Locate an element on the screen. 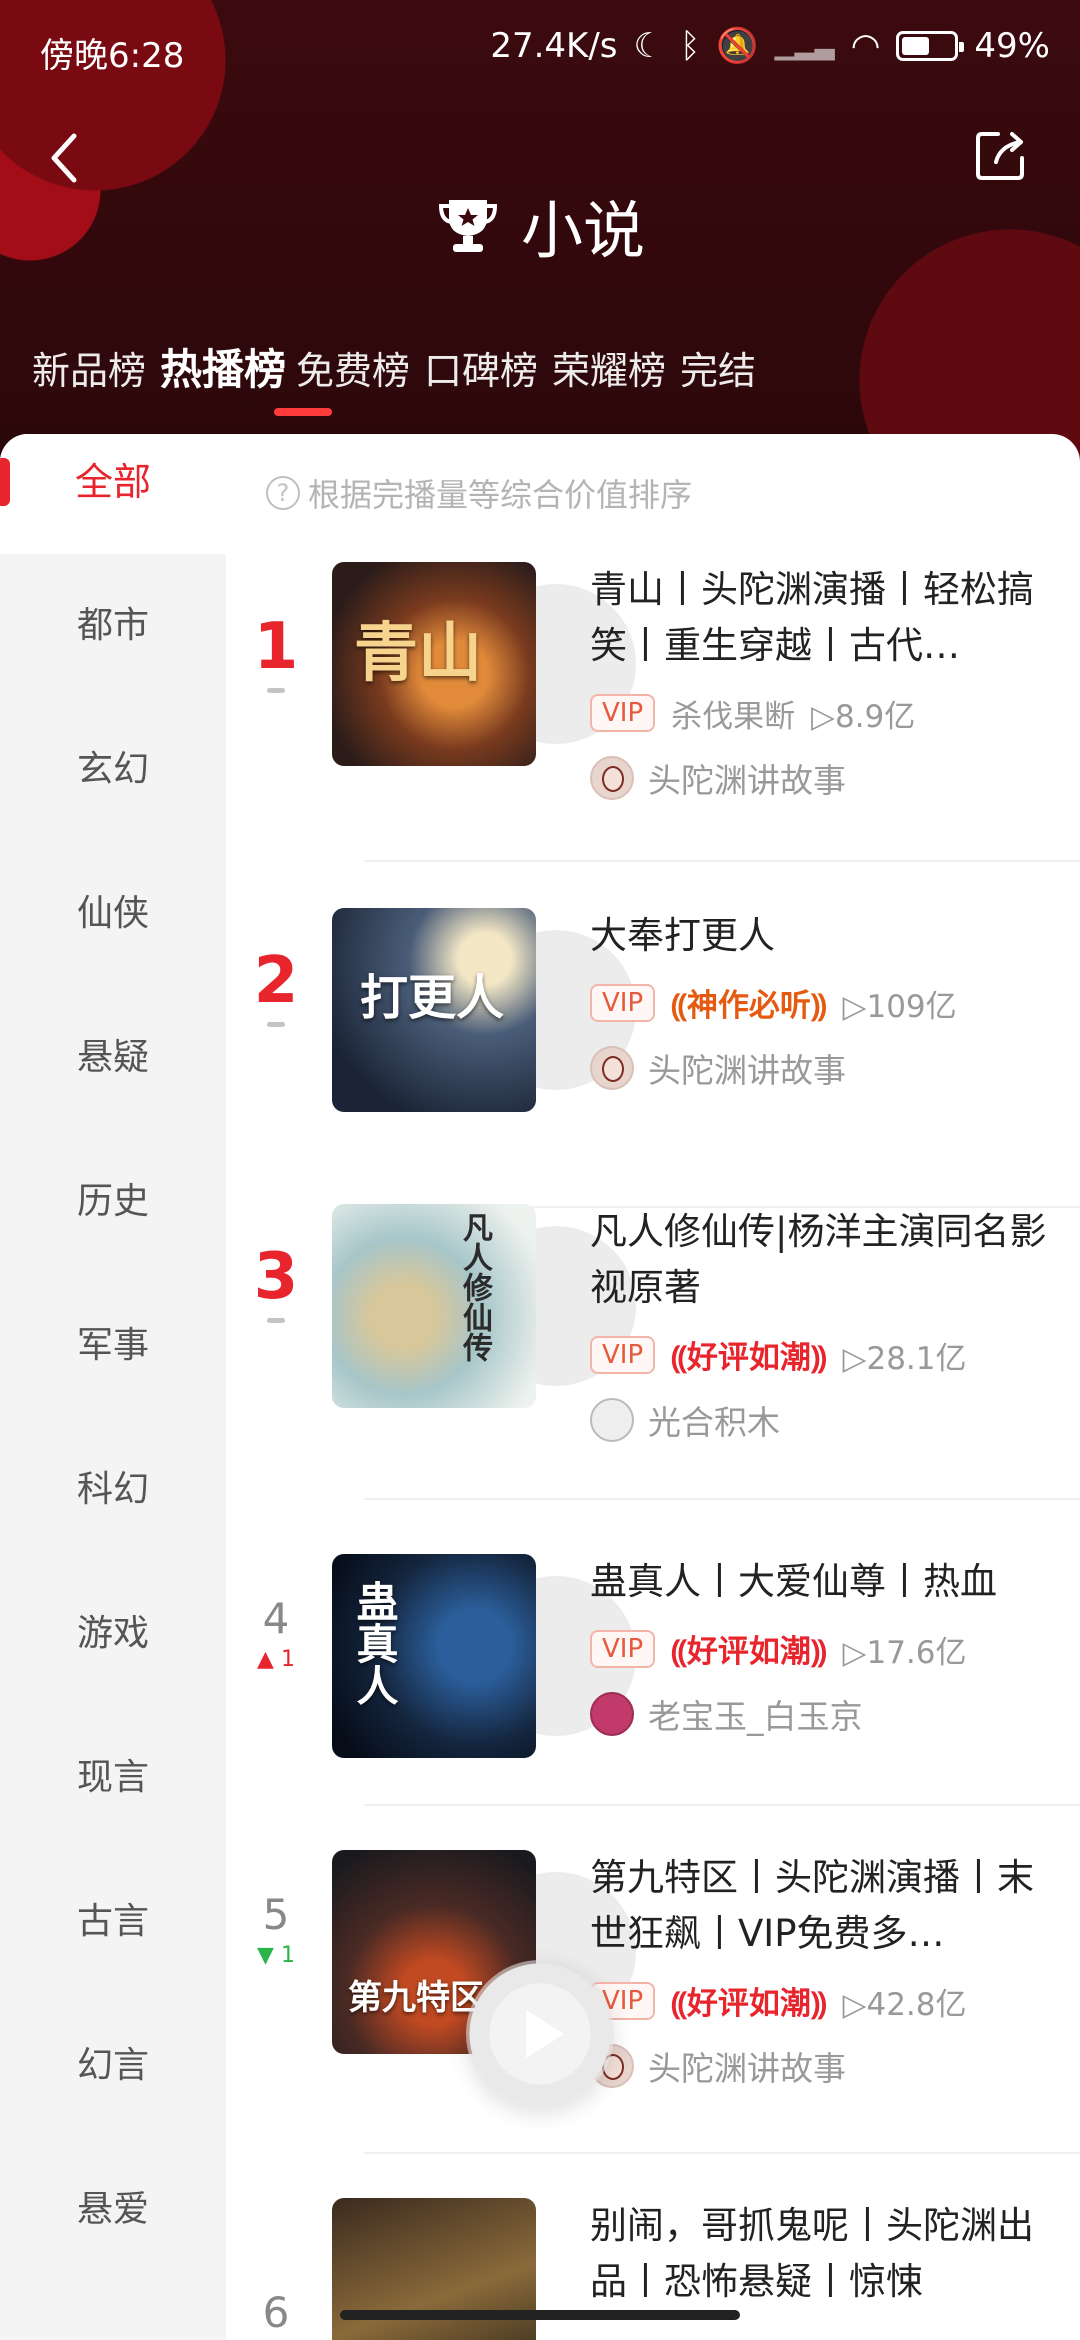 This screenshot has height=2340, width=1080. author: 老宝玉_白玉京 is located at coordinates (825, 1714).